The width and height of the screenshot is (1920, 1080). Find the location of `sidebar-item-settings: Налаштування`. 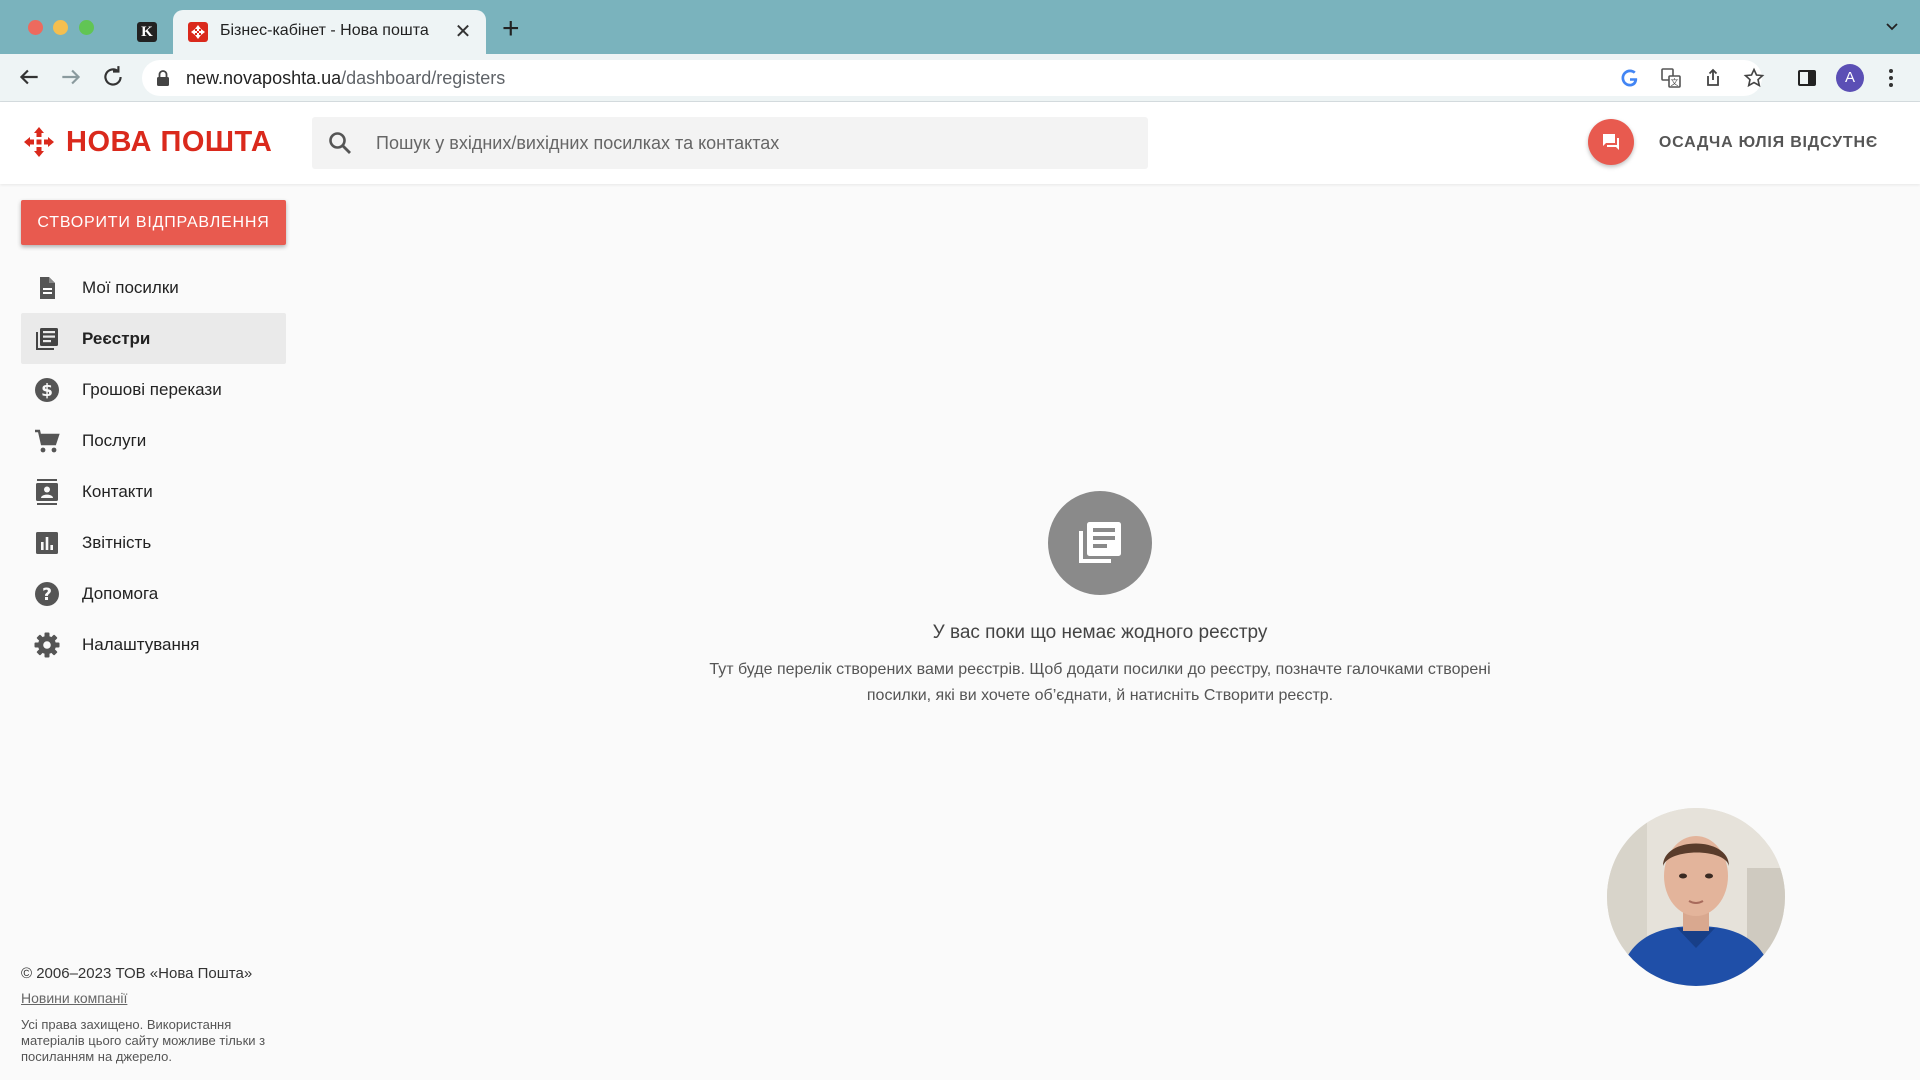

sidebar-item-settings: Налаштування is located at coordinates (153, 644).